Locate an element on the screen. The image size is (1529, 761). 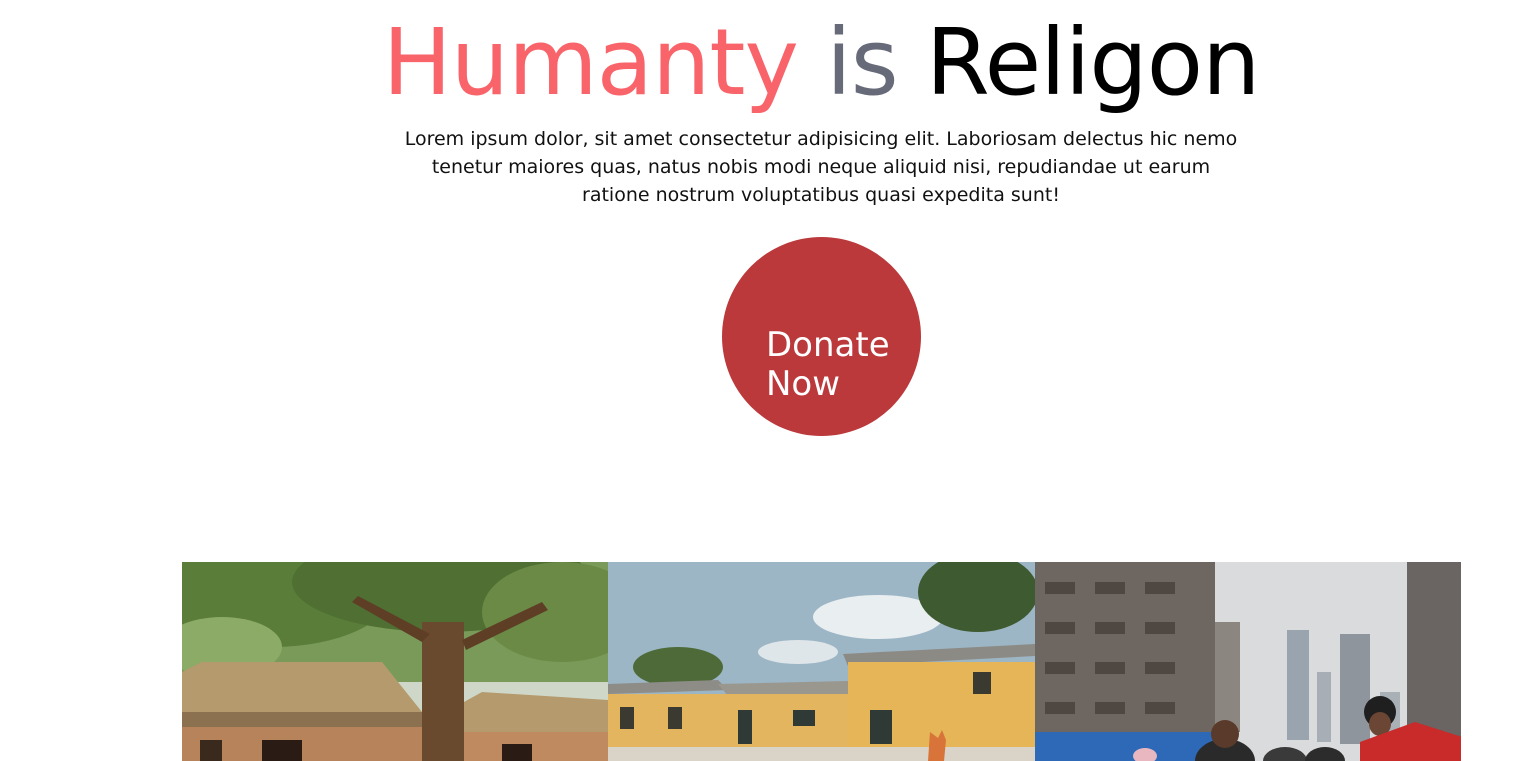
gallery-photo-hut is located at coordinates (395, 661).